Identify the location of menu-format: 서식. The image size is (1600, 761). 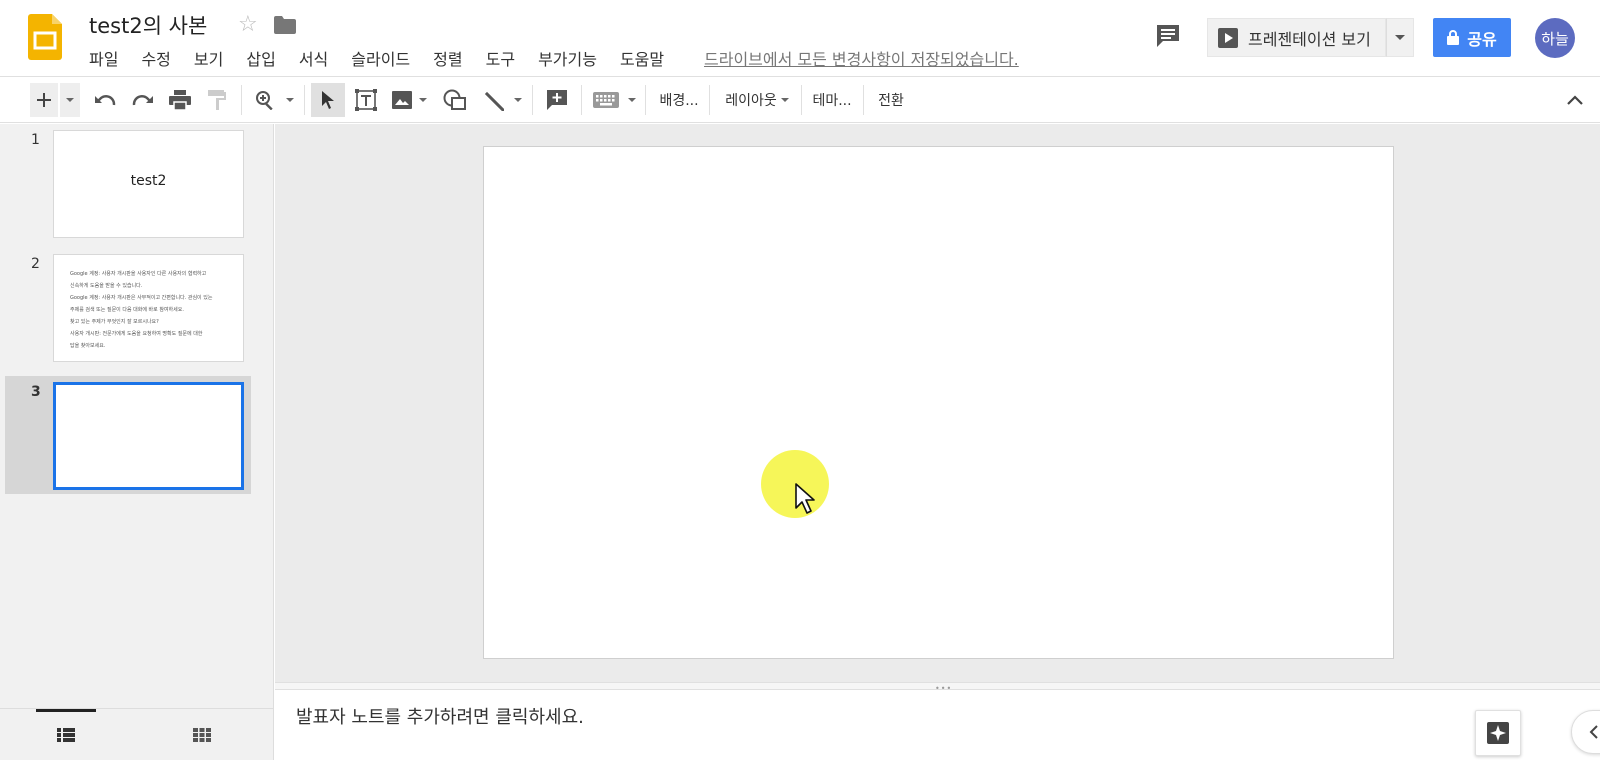
(313, 58).